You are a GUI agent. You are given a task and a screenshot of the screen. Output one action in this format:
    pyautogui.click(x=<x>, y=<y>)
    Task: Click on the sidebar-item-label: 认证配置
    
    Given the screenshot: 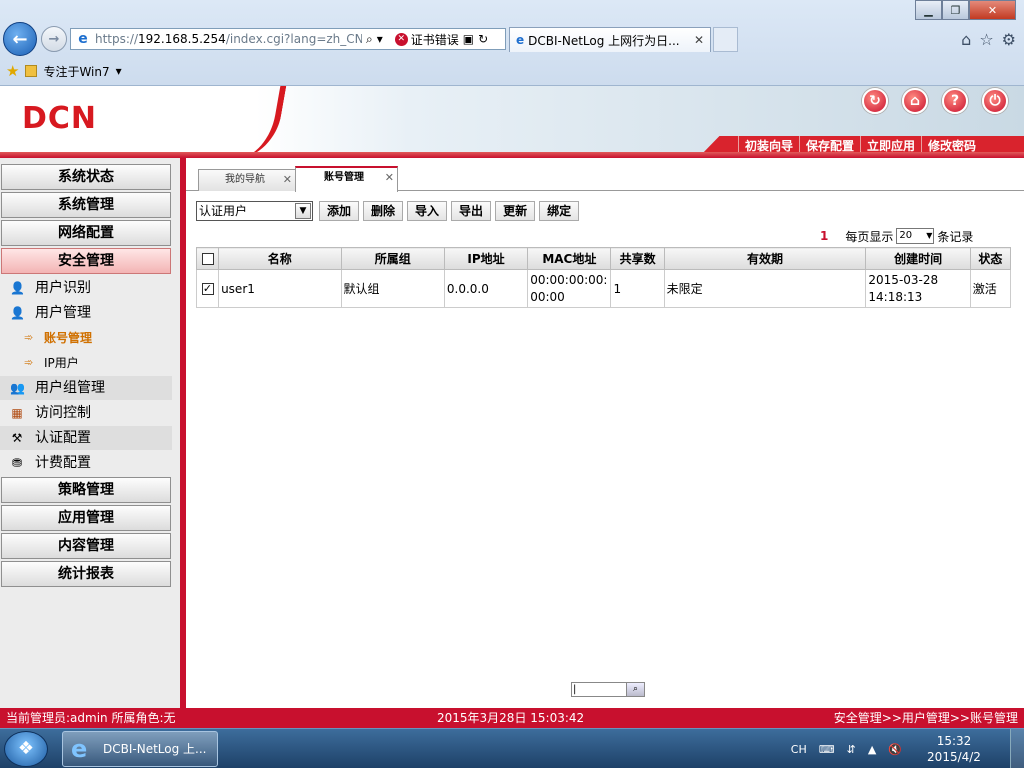 What is the action you would take?
    pyautogui.click(x=63, y=438)
    